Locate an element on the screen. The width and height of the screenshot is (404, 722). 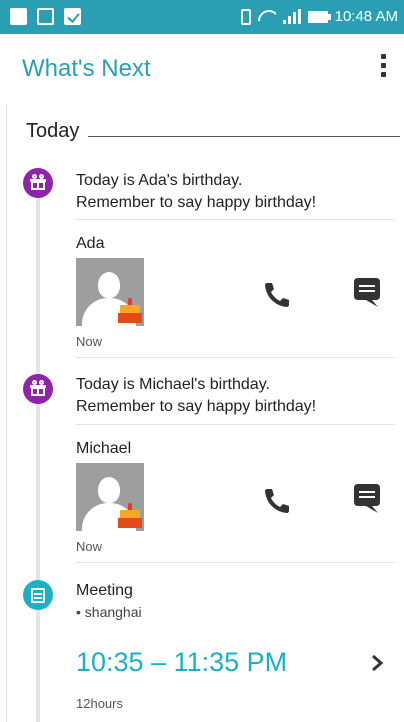
left-edge-divider is located at coordinates (6, 413).